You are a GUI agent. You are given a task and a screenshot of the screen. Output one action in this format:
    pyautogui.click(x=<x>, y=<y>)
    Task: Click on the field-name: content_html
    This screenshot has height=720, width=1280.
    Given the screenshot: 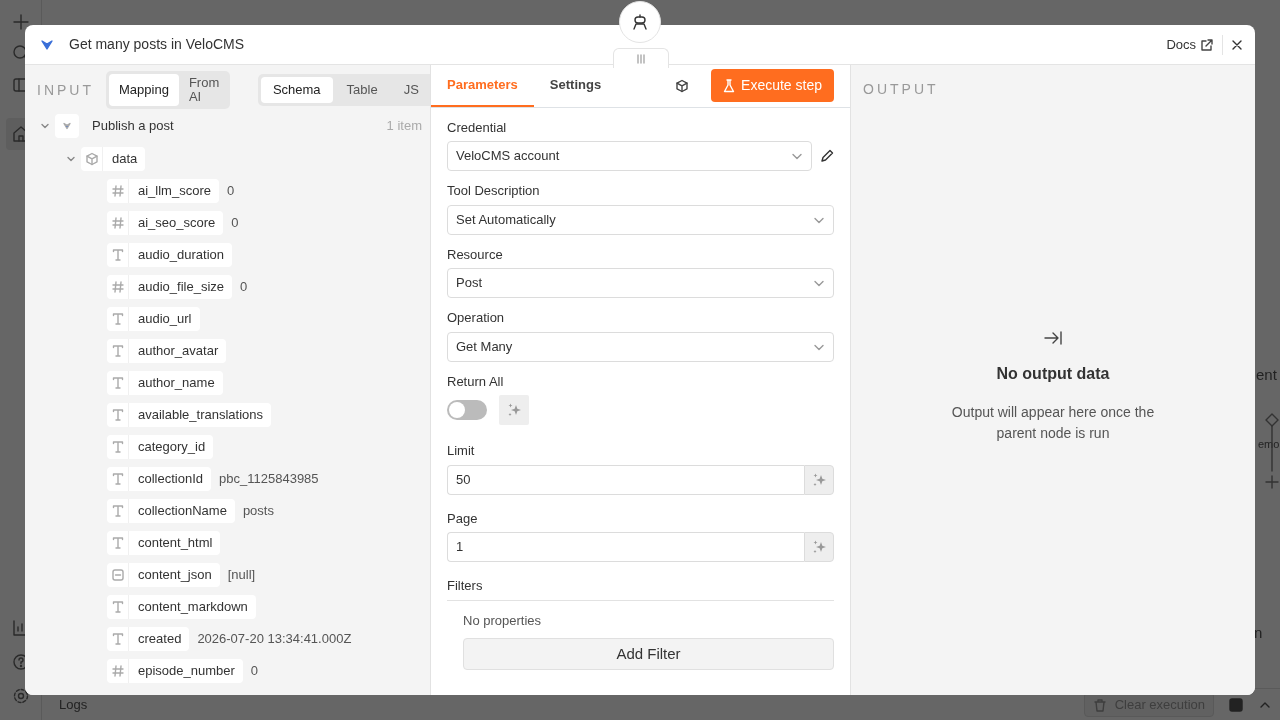 What is the action you would take?
    pyautogui.click(x=175, y=543)
    